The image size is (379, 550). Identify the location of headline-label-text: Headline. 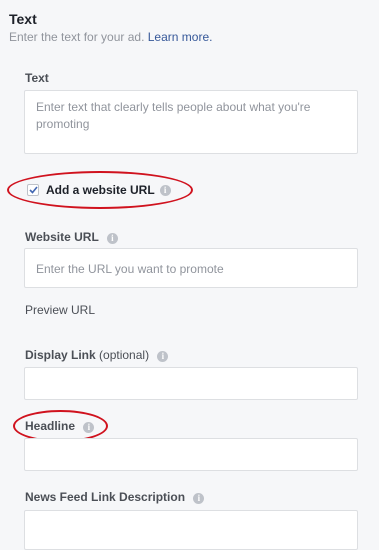
(50, 426).